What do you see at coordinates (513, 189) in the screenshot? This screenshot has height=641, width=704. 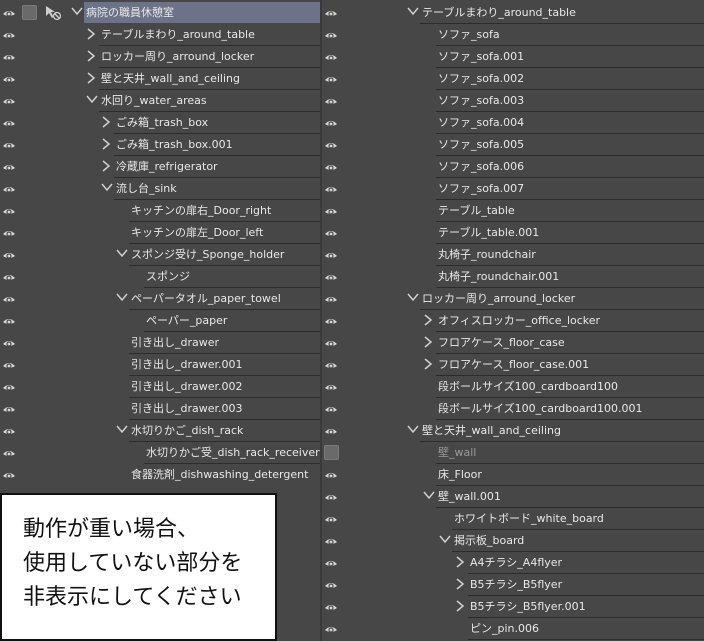 I see `outliner-row: ソファ_sofa.007` at bounding box center [513, 189].